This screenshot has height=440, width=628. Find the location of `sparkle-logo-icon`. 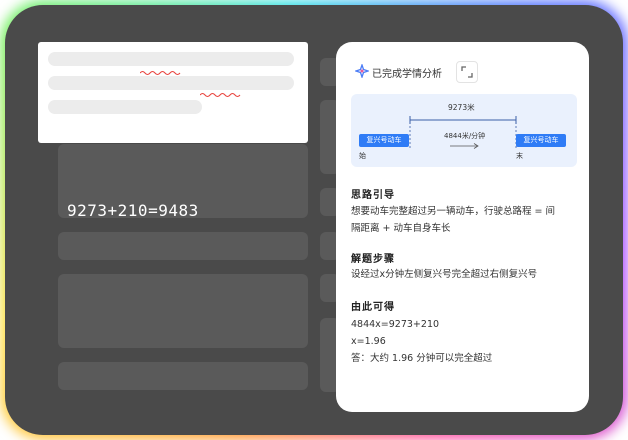

sparkle-logo-icon is located at coordinates (362, 71).